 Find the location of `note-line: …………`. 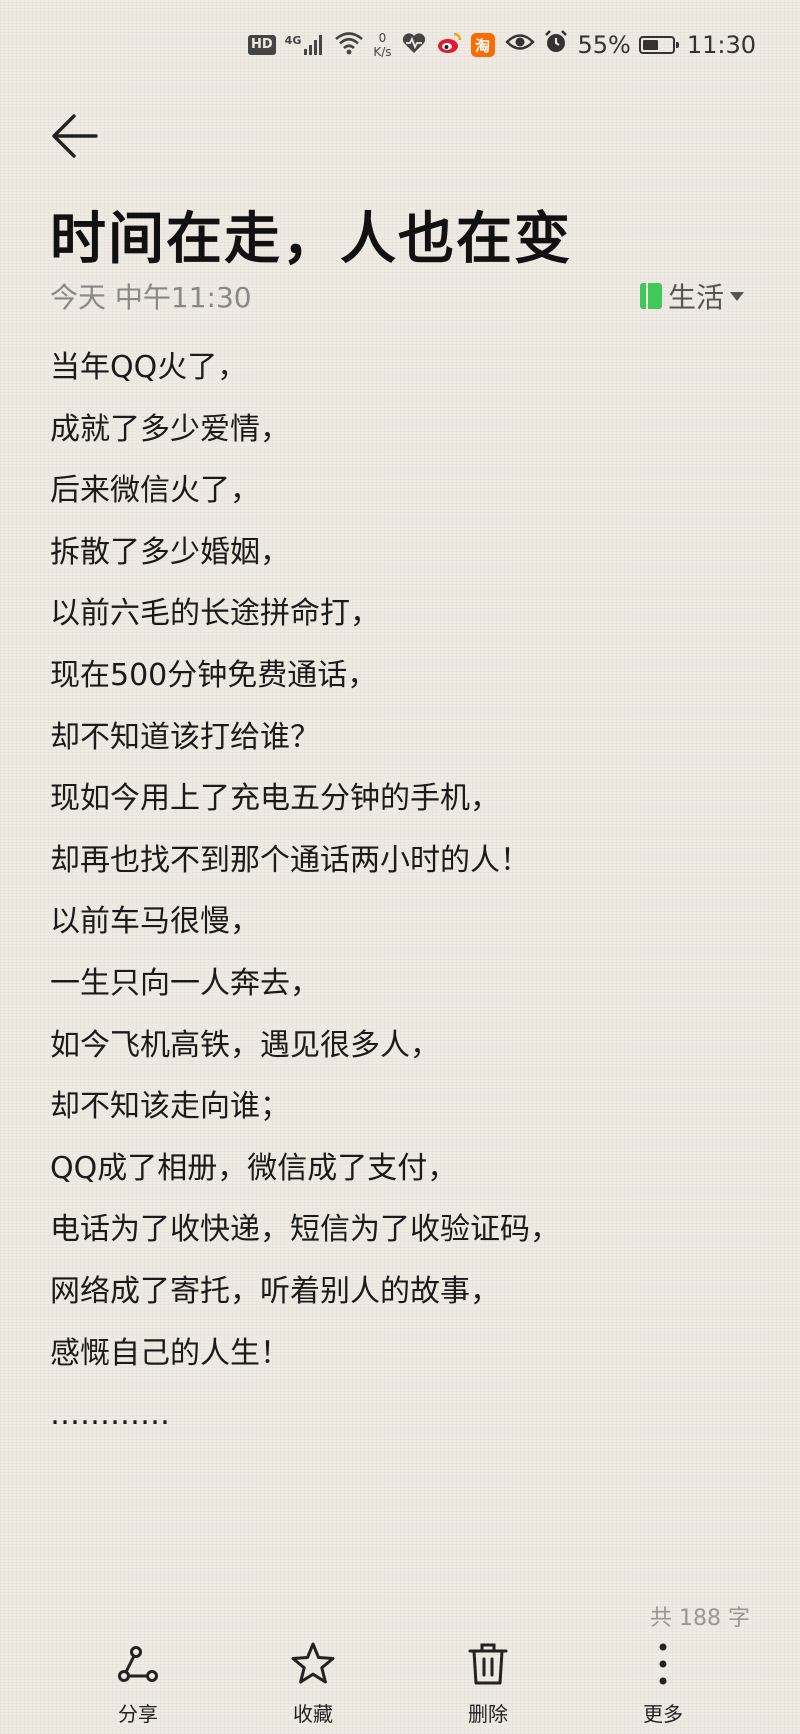

note-line: ………… is located at coordinates (110, 1415).